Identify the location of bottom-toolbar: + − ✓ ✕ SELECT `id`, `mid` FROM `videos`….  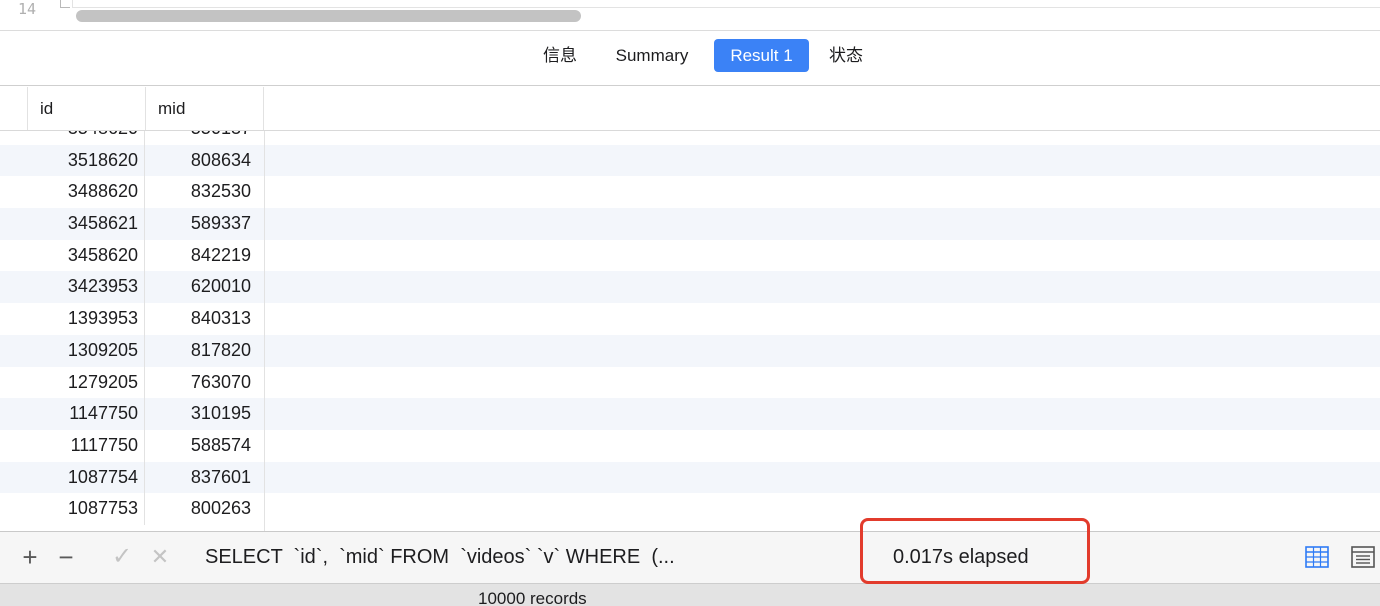
(690, 557).